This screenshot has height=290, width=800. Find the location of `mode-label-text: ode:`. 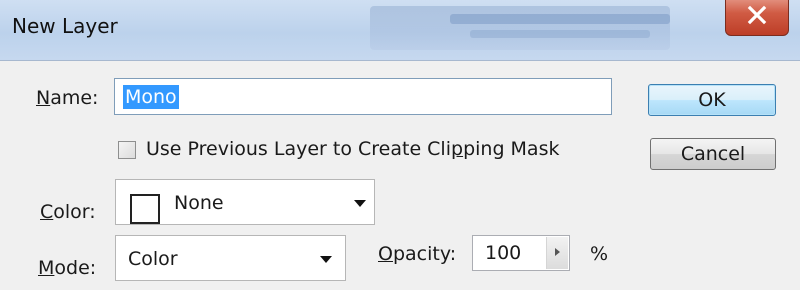

mode-label-text: ode: is located at coordinates (75, 268).